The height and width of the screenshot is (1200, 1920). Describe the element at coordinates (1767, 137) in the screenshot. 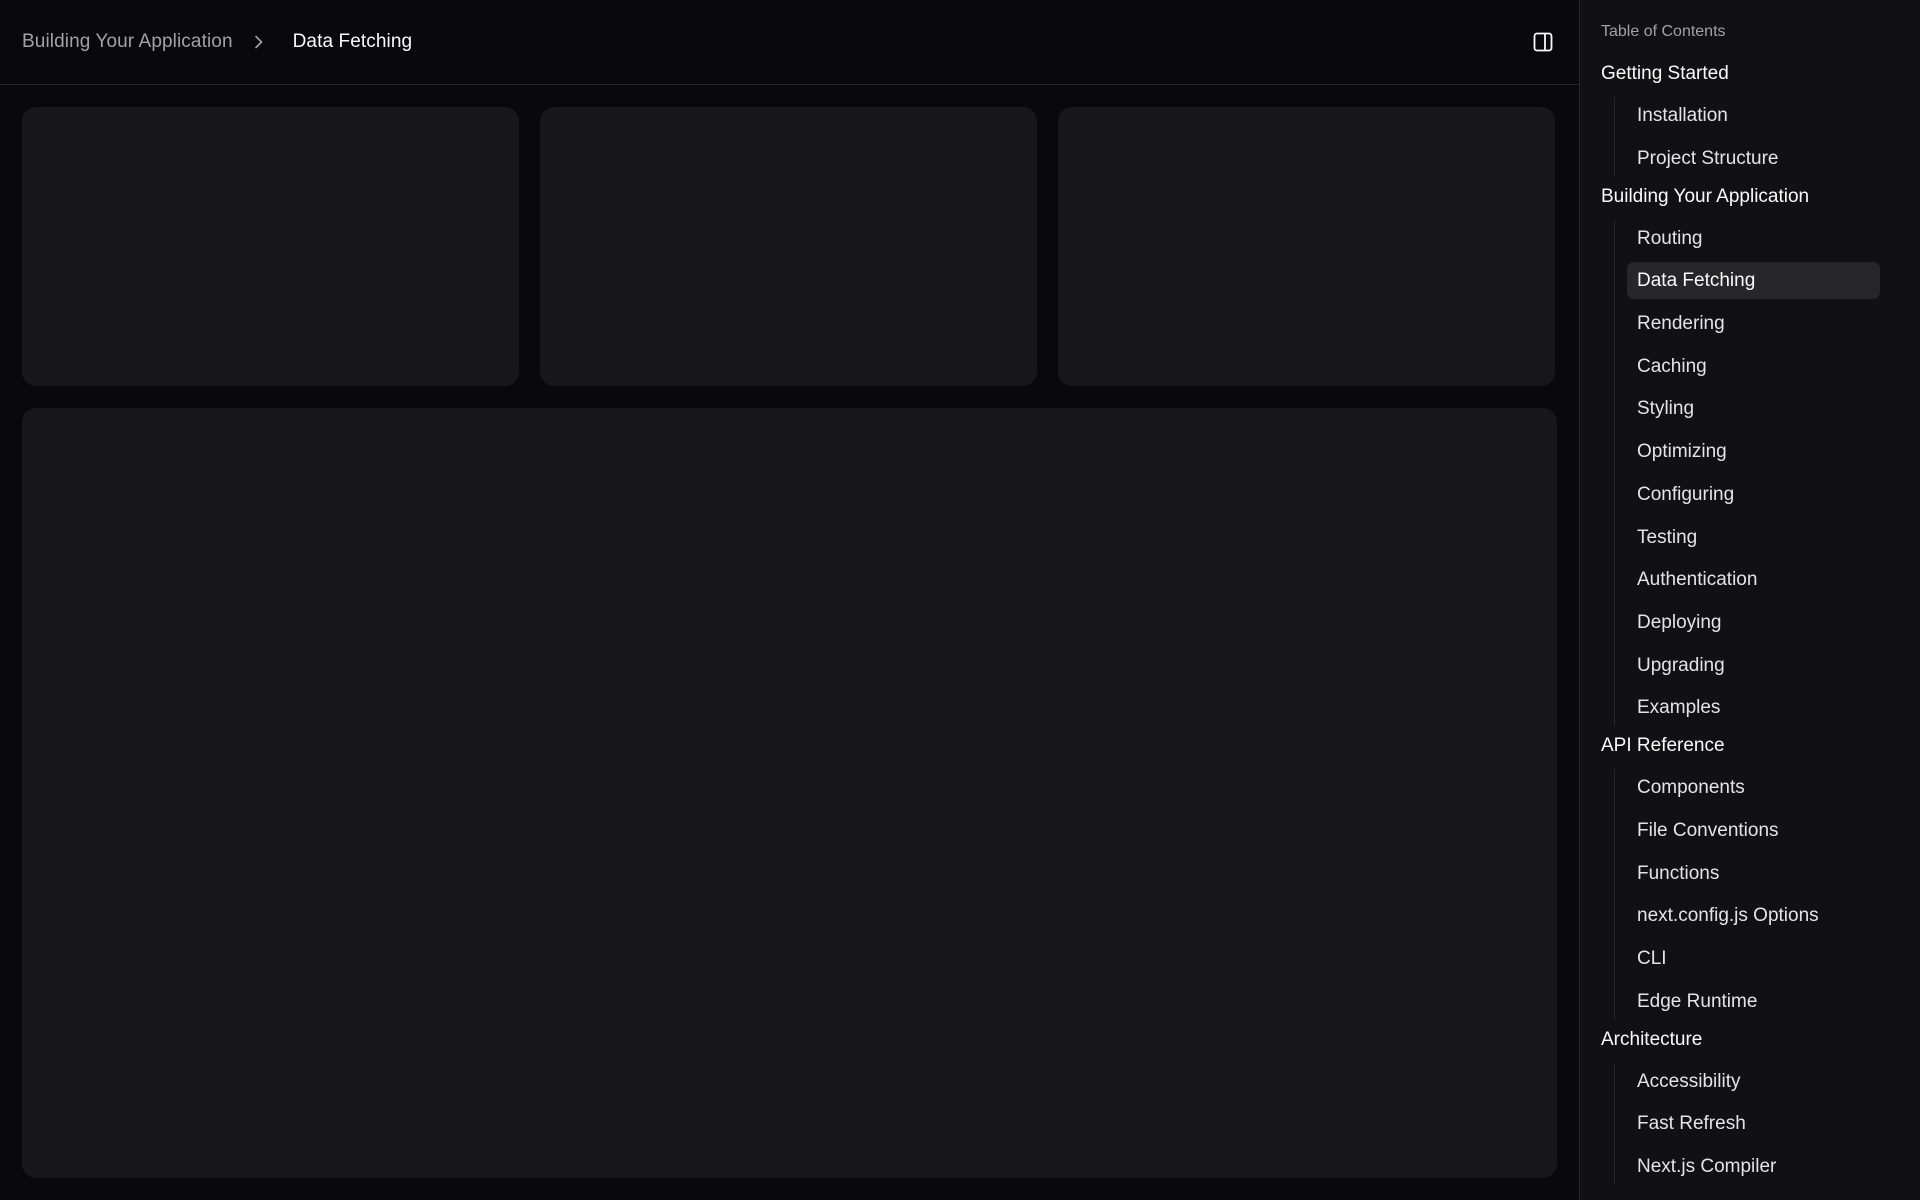

I see `toc-item-list: Installation Project Structure` at that location.